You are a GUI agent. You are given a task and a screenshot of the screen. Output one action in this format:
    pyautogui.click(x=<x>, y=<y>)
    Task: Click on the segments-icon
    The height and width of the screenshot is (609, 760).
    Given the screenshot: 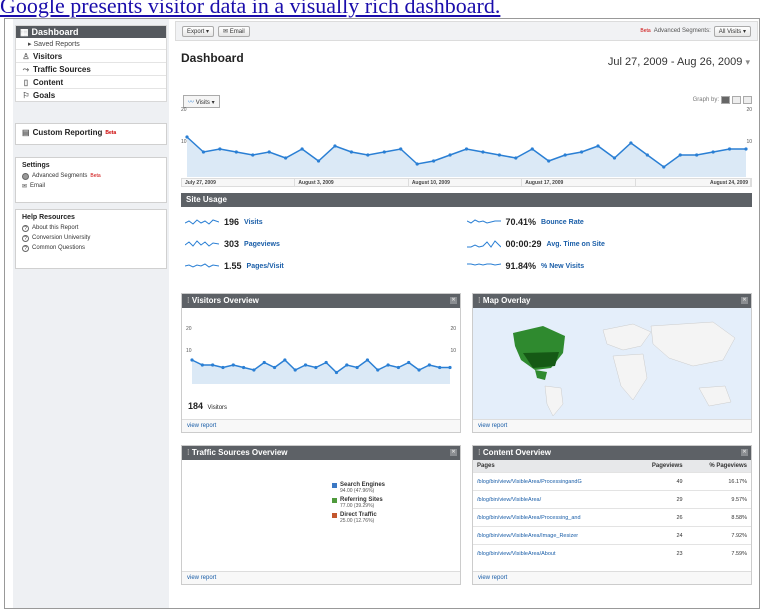 What is the action you would take?
    pyautogui.click(x=25, y=176)
    